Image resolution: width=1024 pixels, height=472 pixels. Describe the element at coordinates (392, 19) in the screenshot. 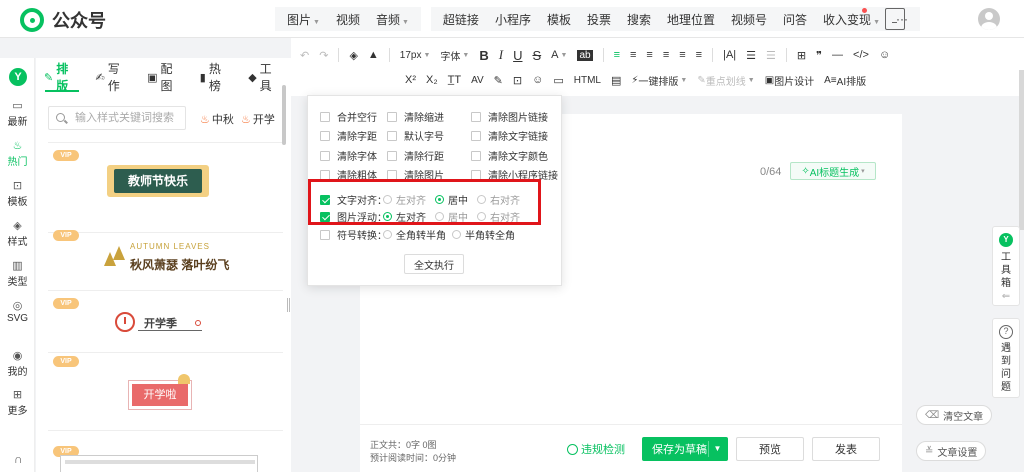

I see `menu-audio: 音频 ▼` at that location.